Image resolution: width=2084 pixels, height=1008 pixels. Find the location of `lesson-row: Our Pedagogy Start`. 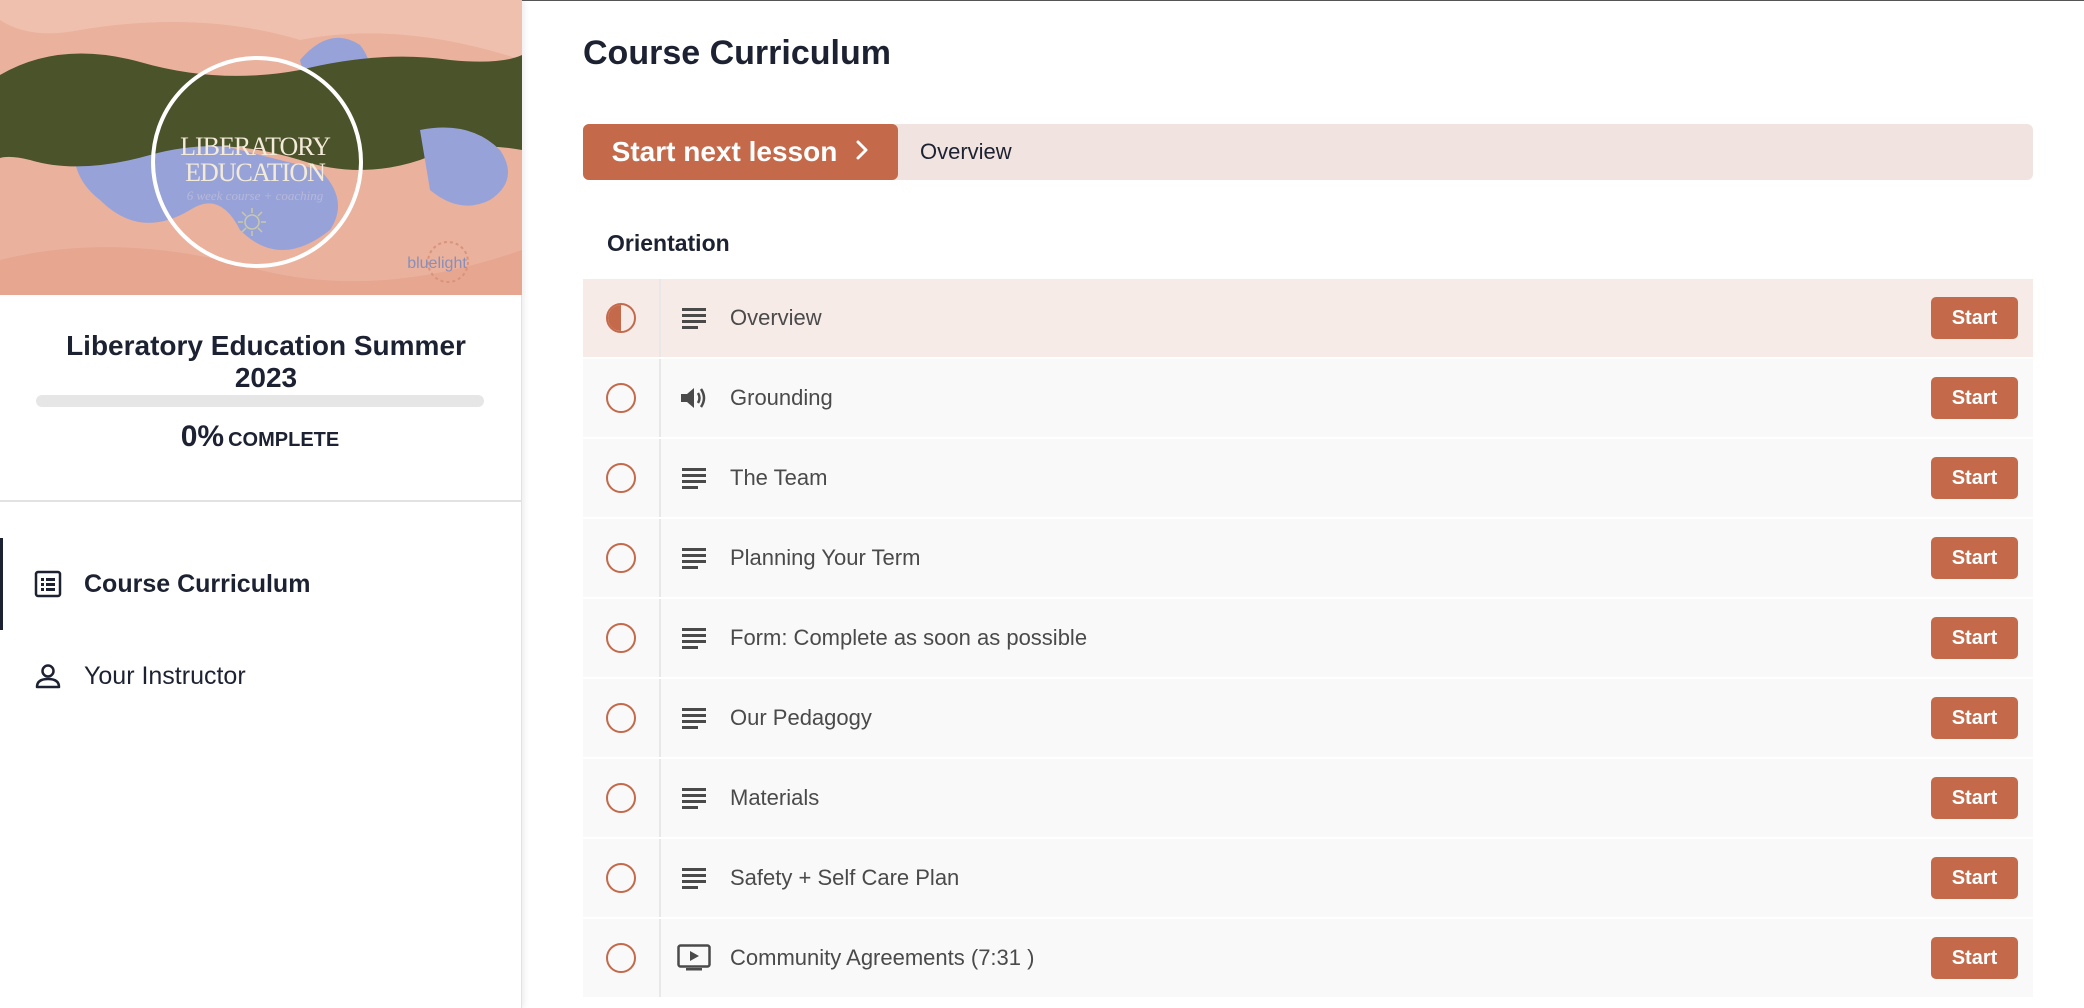

lesson-row: Our Pedagogy Start is located at coordinates (1308, 718).